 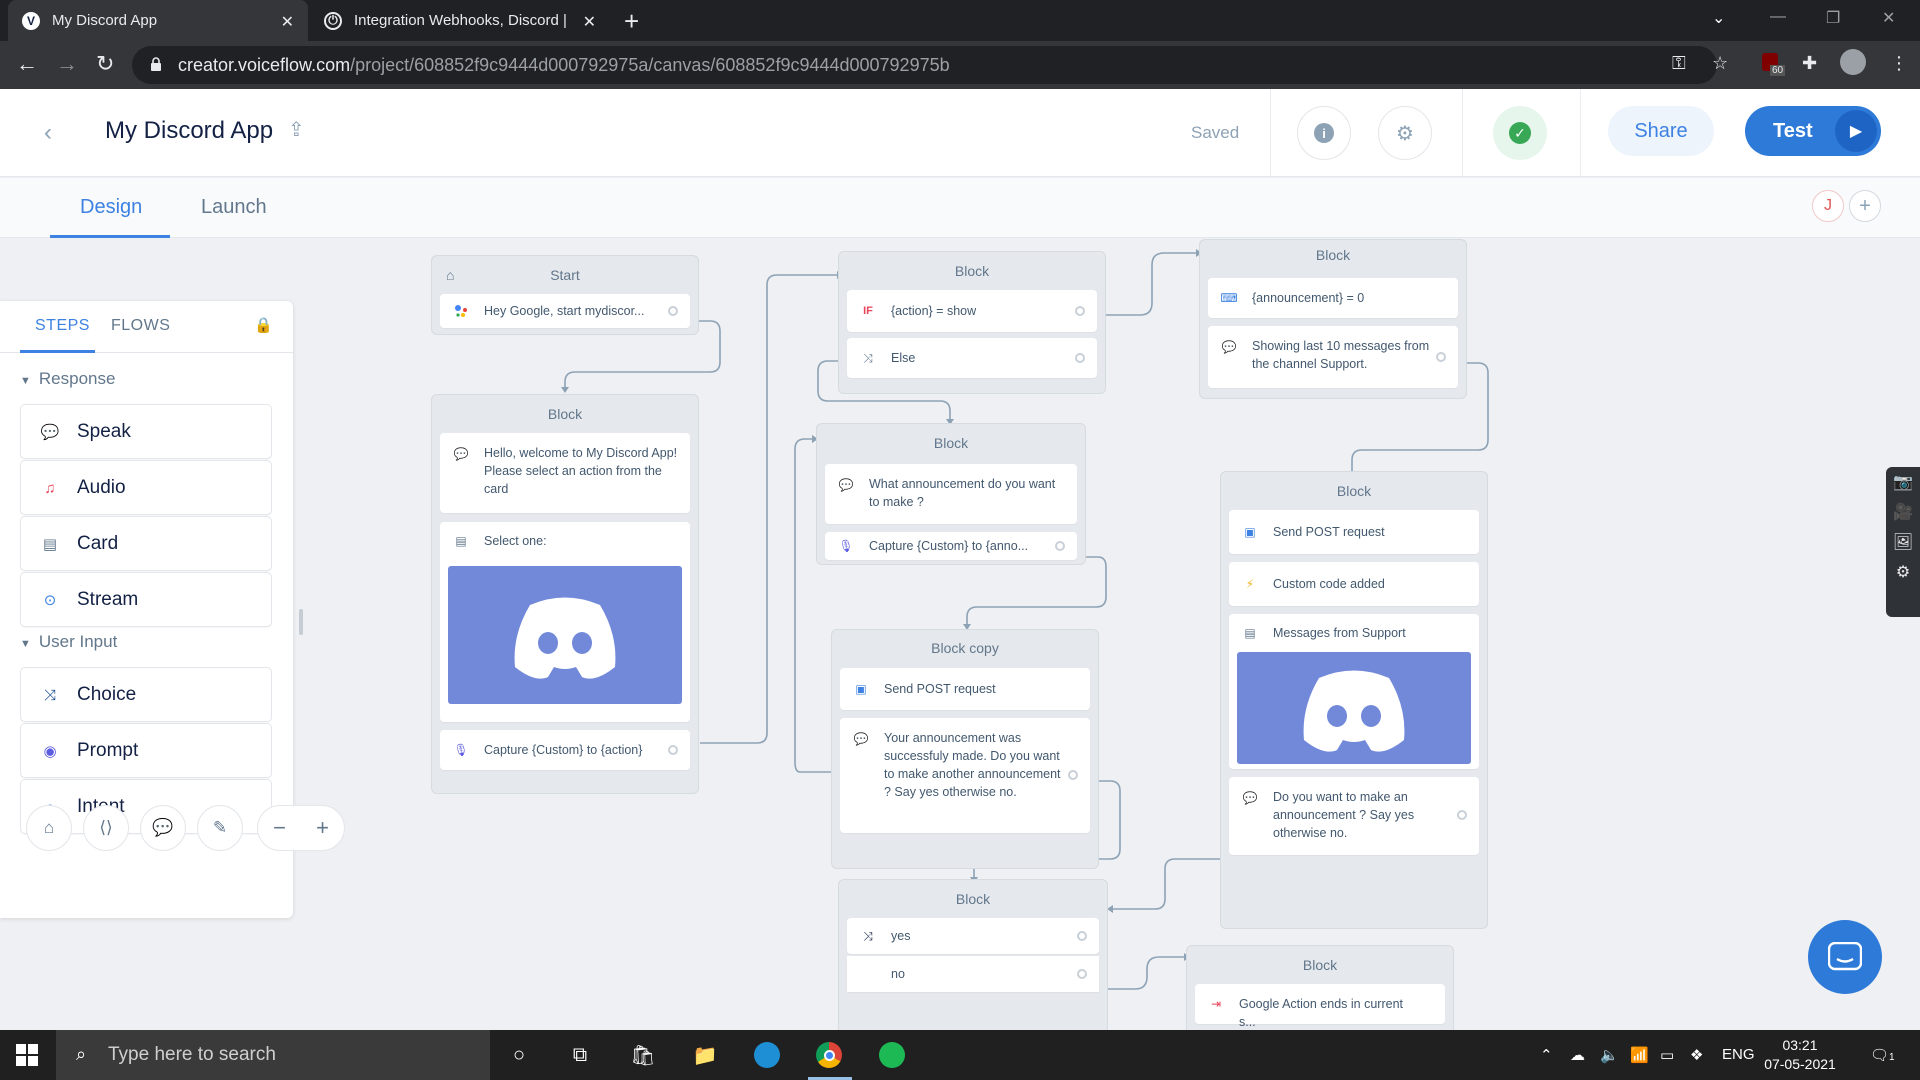 I want to click on edit-button: ✎, so click(x=220, y=828).